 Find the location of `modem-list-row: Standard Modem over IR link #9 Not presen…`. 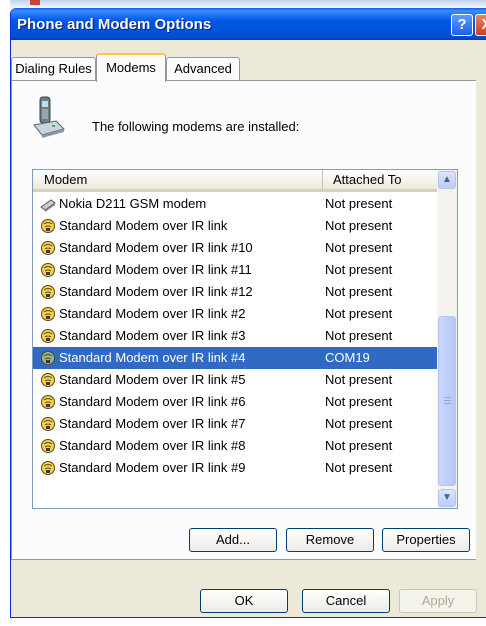

modem-list-row: Standard Modem over IR link #9 Not presen… is located at coordinates (235, 468).